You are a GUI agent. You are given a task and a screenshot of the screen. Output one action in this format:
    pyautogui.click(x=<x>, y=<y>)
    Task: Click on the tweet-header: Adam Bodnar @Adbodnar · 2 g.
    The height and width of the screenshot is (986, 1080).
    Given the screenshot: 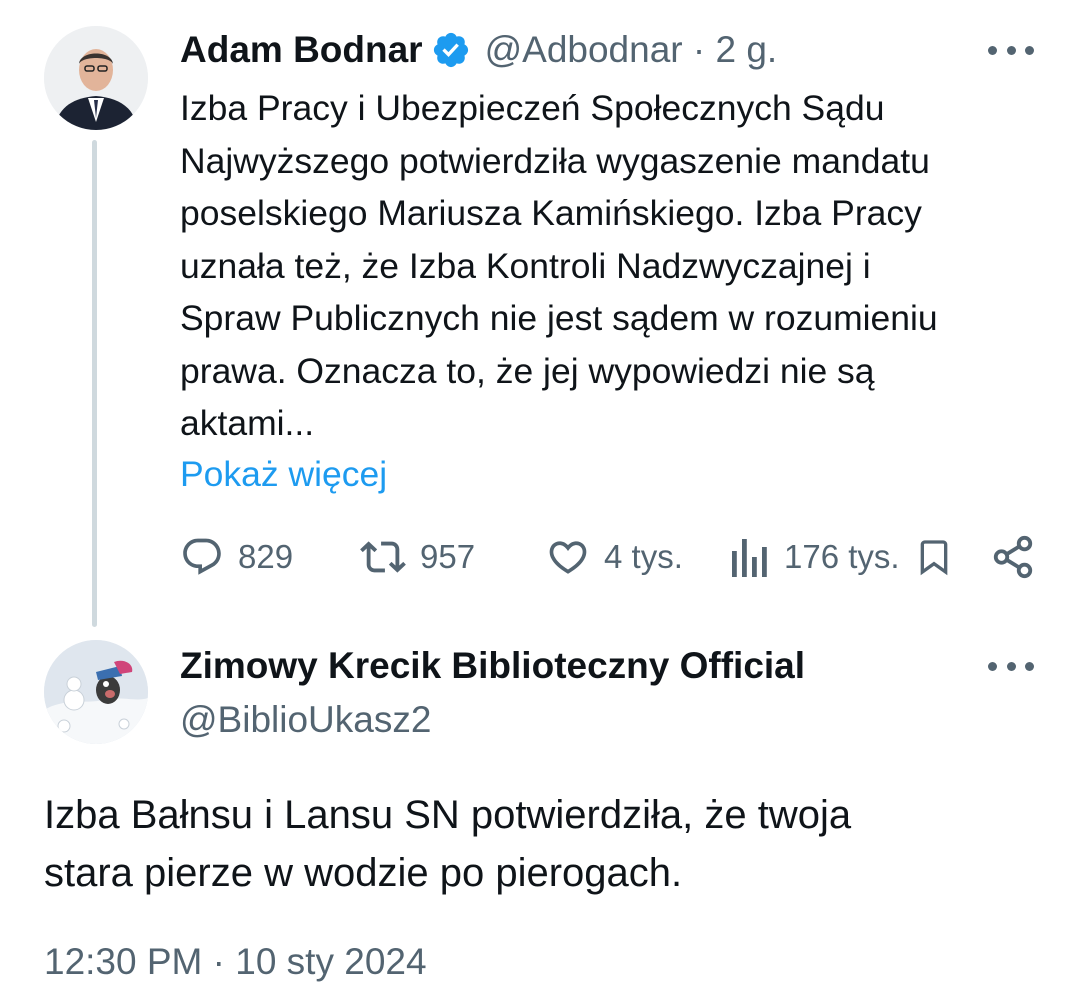 What is the action you would take?
    pyautogui.click(x=478, y=50)
    